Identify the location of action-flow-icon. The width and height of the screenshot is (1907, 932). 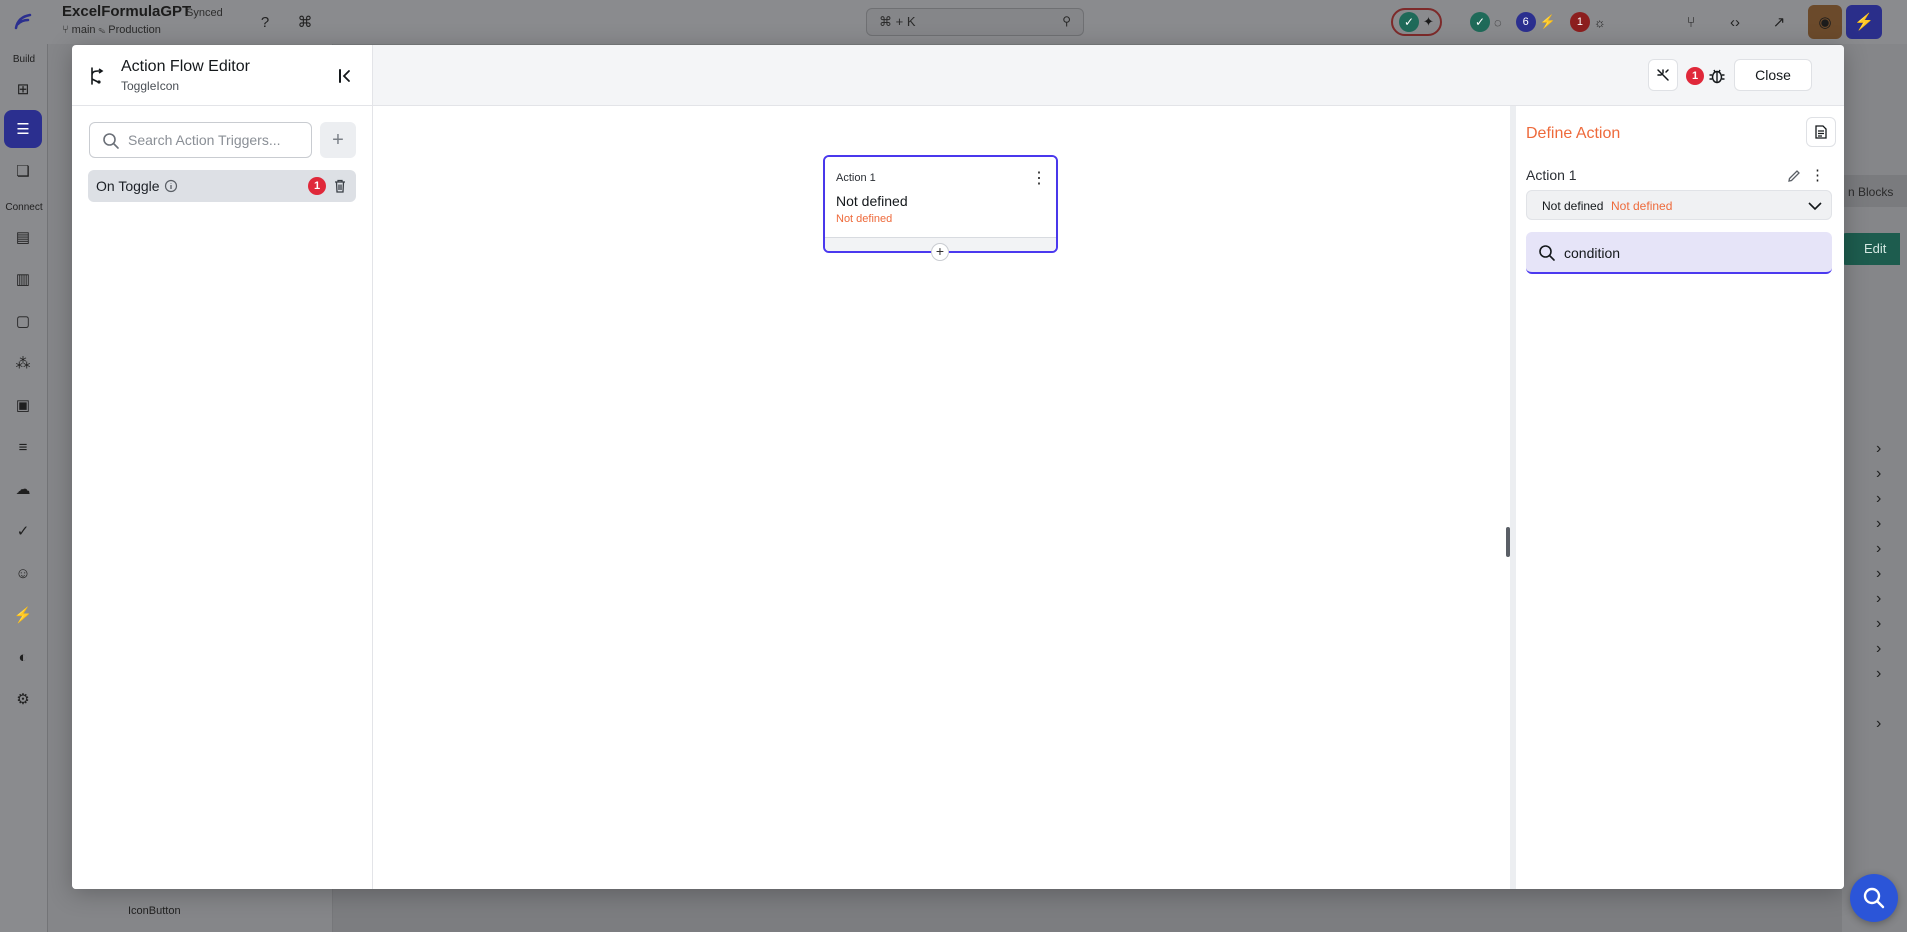
(97, 76).